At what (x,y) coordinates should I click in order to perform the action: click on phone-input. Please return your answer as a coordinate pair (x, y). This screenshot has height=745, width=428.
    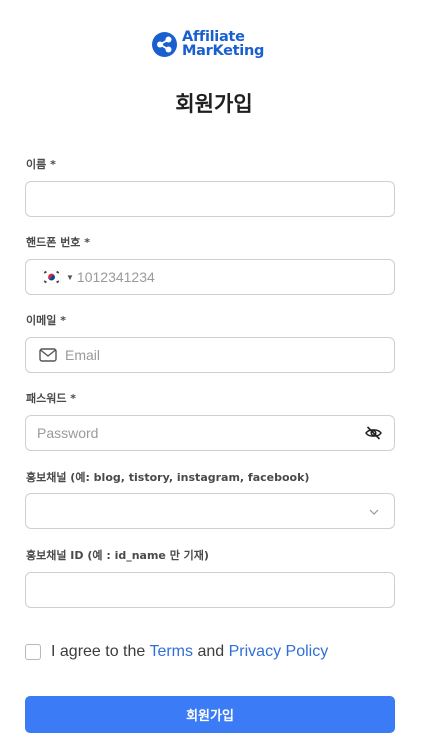
    Looking at the image, I should click on (235, 277).